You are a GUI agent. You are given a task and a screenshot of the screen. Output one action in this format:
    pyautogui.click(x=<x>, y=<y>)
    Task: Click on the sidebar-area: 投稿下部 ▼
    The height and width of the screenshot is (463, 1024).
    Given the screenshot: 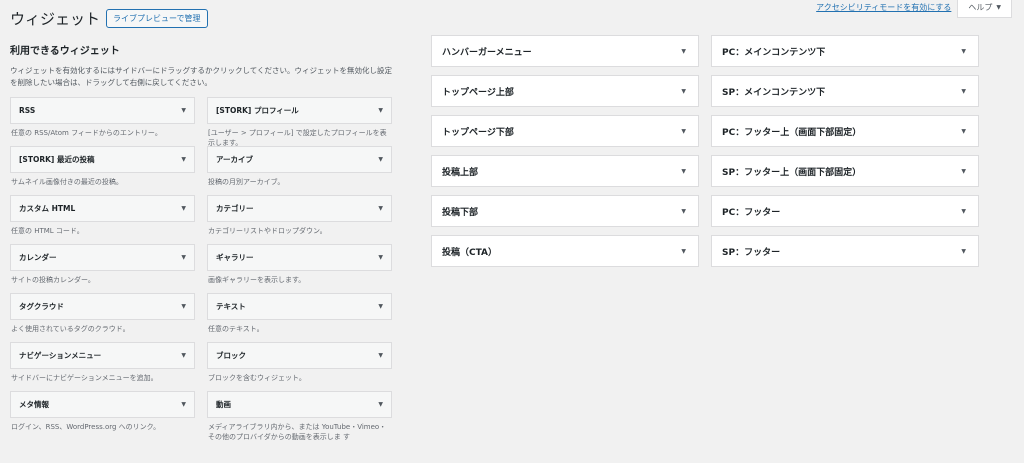 What is the action you would take?
    pyautogui.click(x=565, y=211)
    